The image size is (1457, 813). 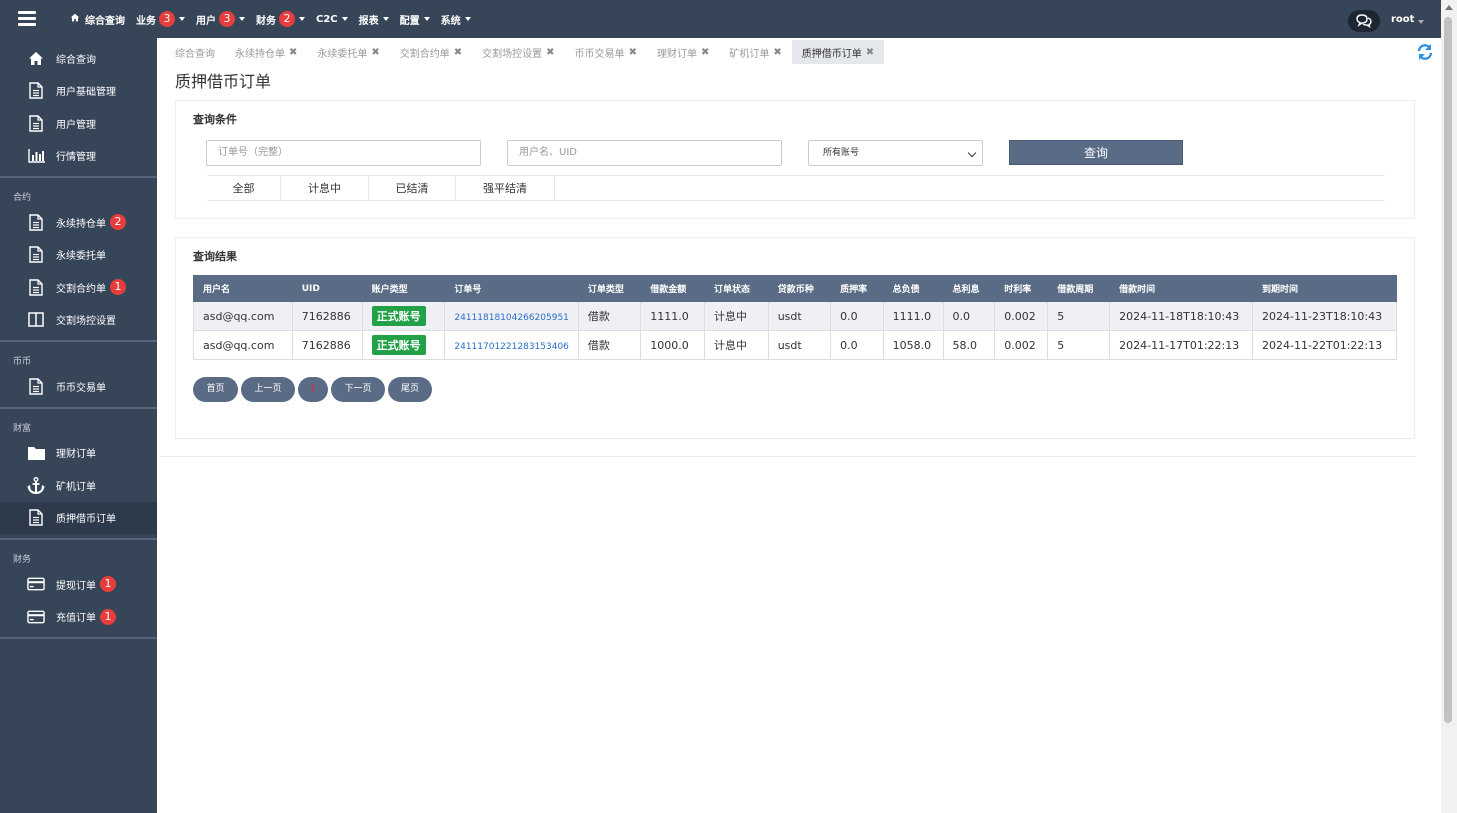 I want to click on sidebar-item: 交割合约单 1, so click(x=78, y=287).